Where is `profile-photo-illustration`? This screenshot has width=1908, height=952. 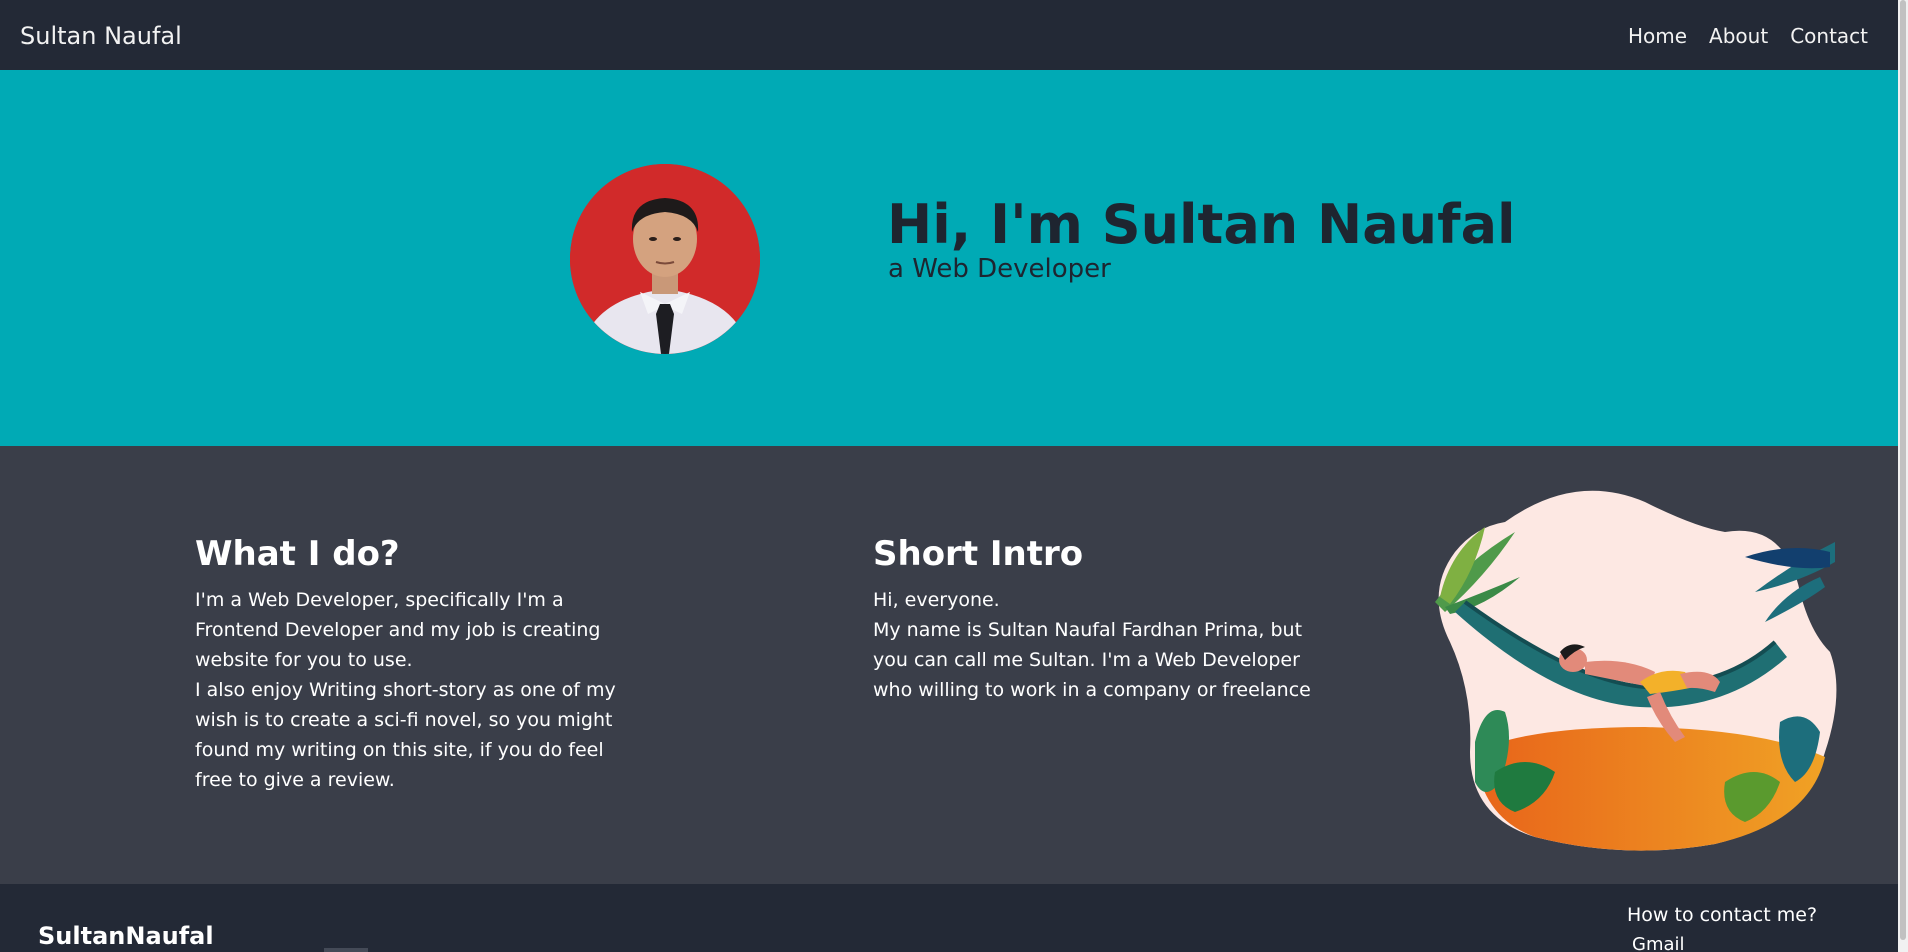
profile-photo-illustration is located at coordinates (665, 259).